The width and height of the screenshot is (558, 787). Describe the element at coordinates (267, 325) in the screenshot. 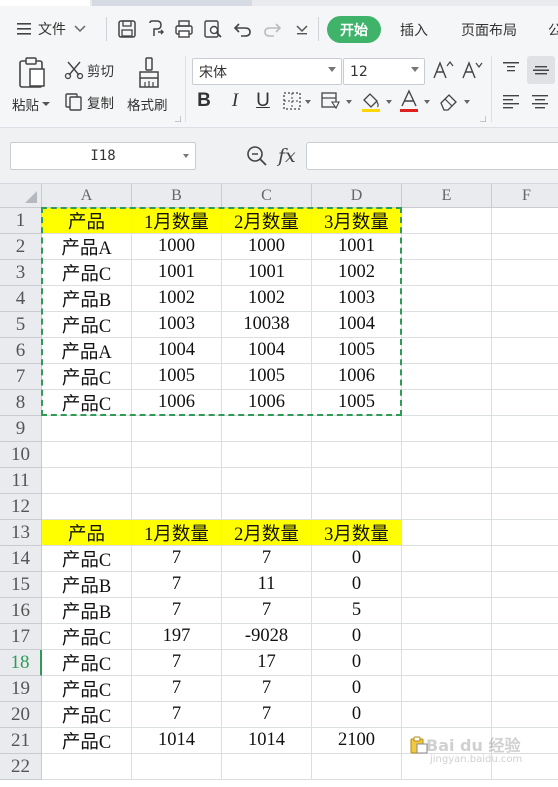

I see `cell-c5: 10038` at that location.